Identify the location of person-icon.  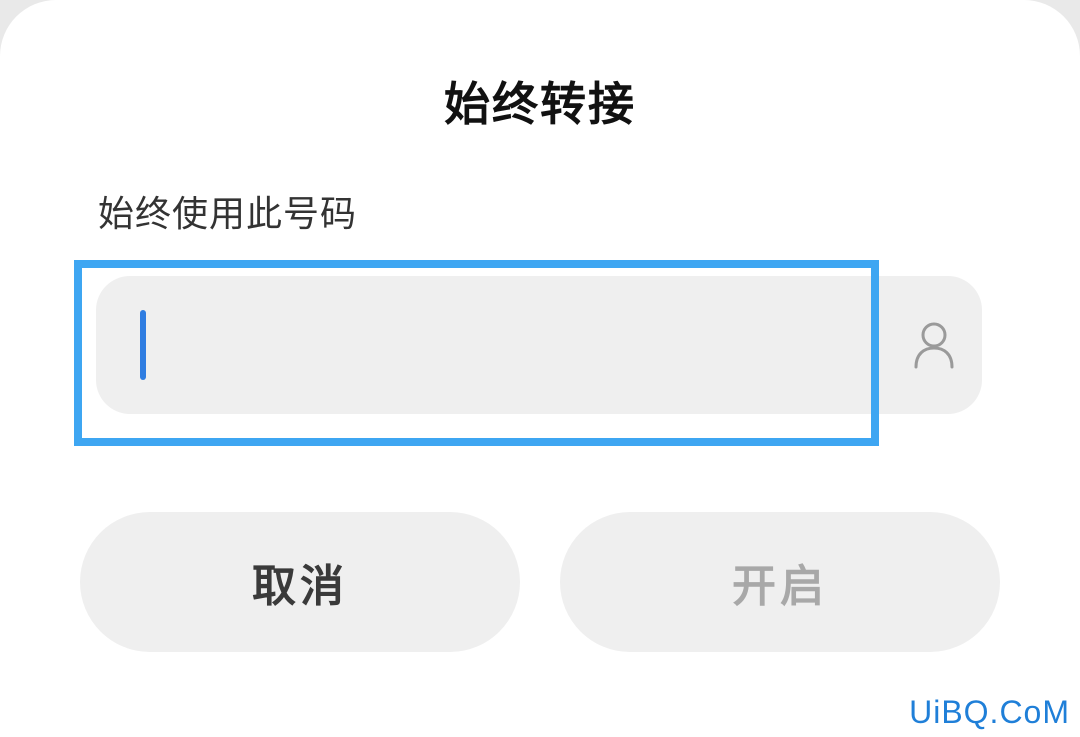
(934, 345).